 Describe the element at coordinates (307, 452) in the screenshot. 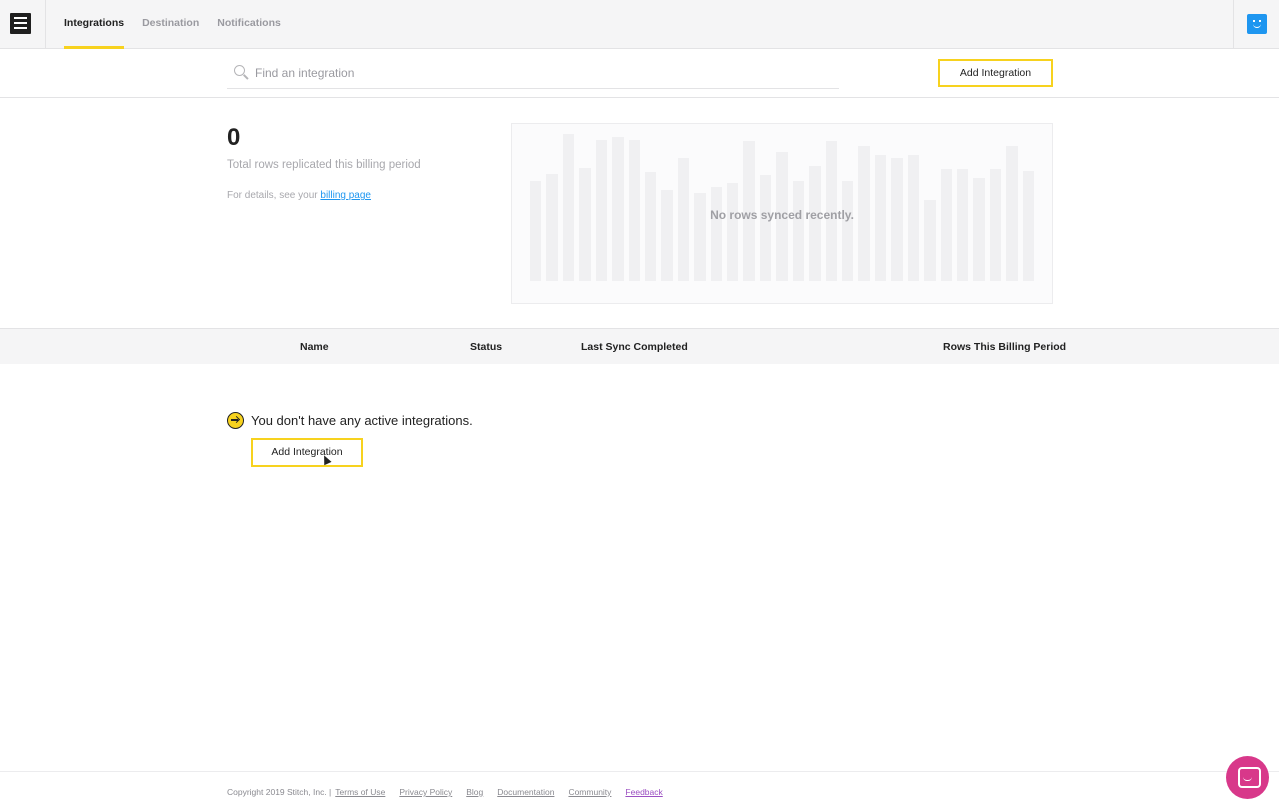

I see `empty-state-add-integration-button: Add Integration` at that location.